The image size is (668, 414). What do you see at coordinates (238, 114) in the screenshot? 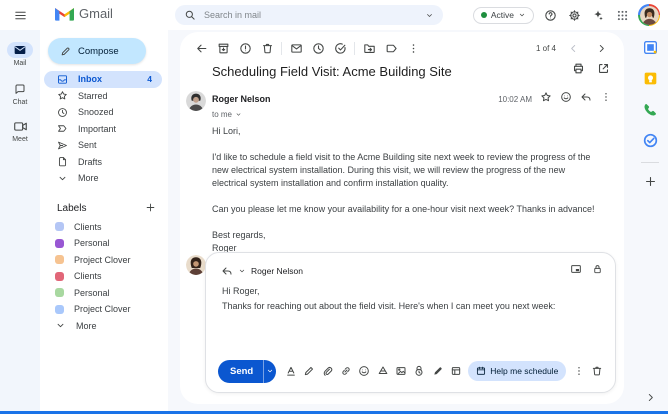
I see `chevron-down-icon` at bounding box center [238, 114].